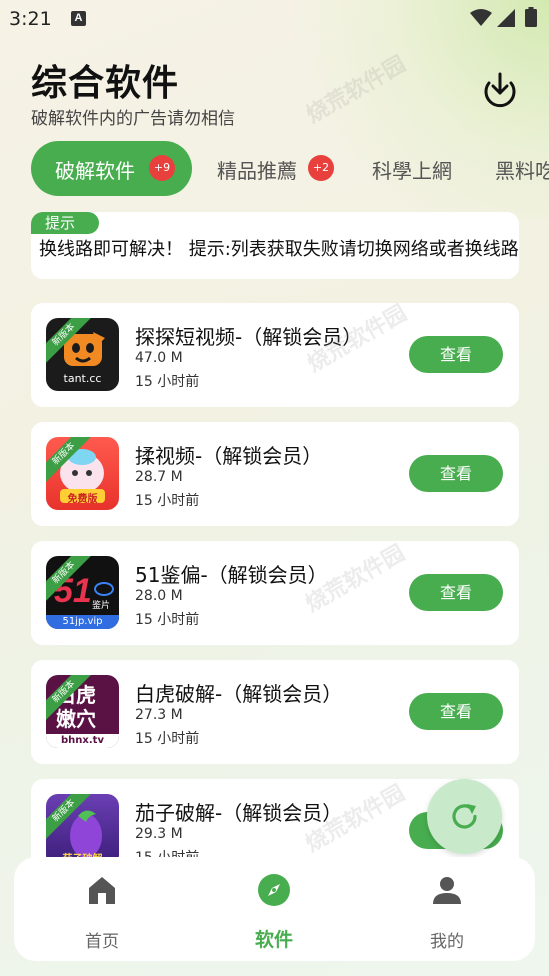 The image size is (549, 976). I want to click on download-icon, so click(500, 89).